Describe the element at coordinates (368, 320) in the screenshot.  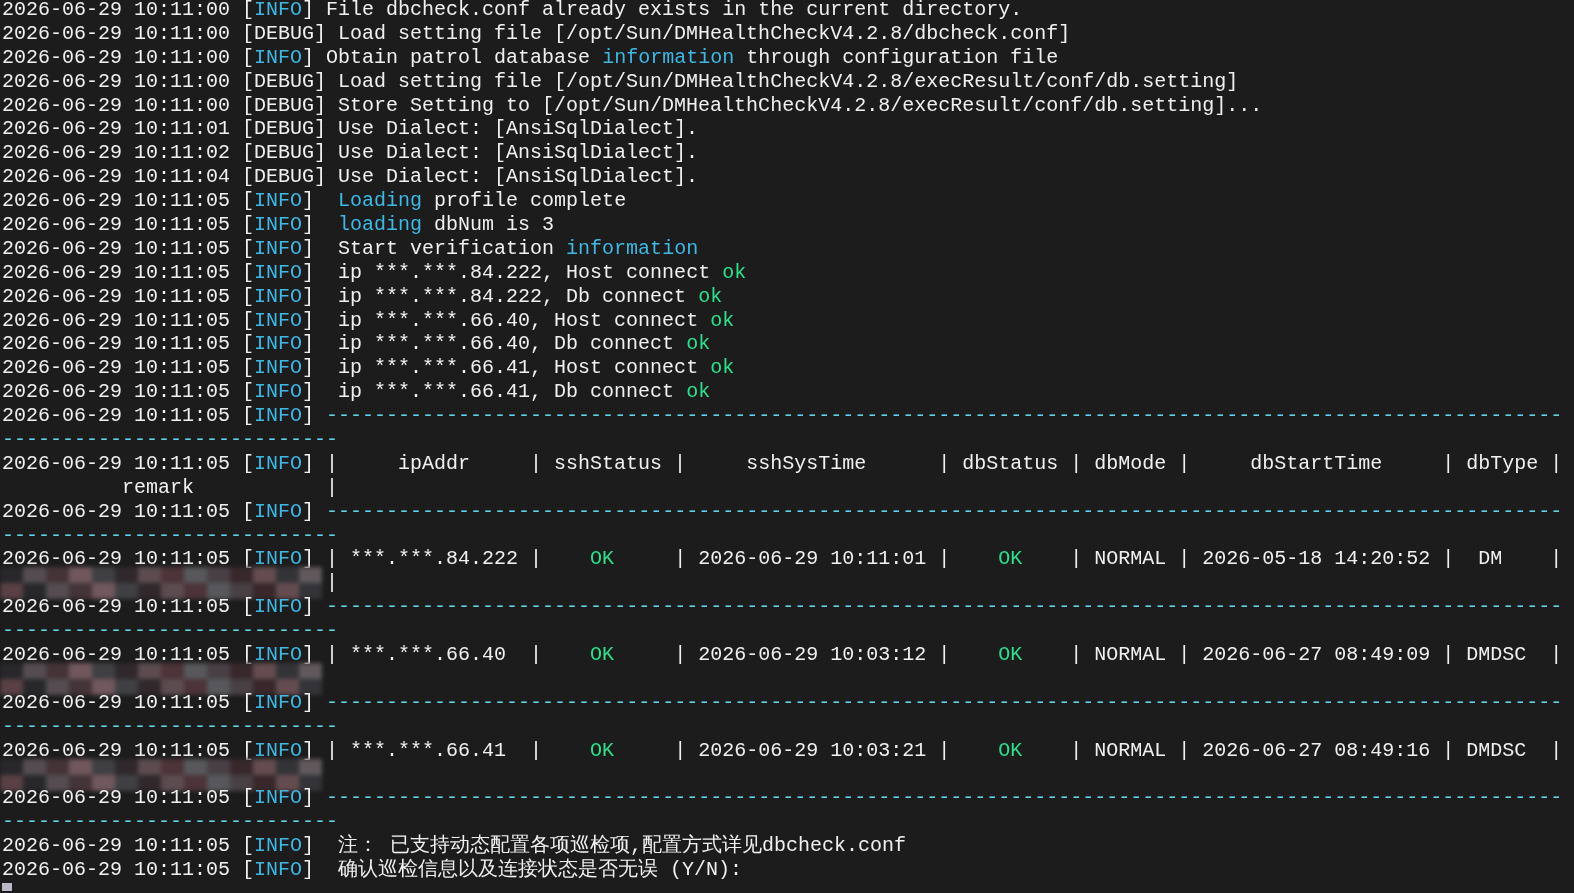
I see `log-line: 2026-06-29 10:11:05 [INFO] ip ***.***.66.40, Host connect ok` at that location.